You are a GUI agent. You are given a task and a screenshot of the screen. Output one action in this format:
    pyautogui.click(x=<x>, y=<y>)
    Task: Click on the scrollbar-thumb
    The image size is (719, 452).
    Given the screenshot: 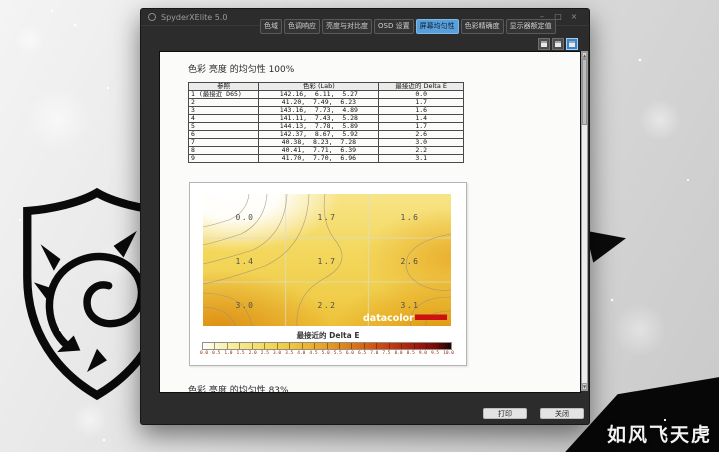 What is the action you would take?
    pyautogui.click(x=584, y=92)
    